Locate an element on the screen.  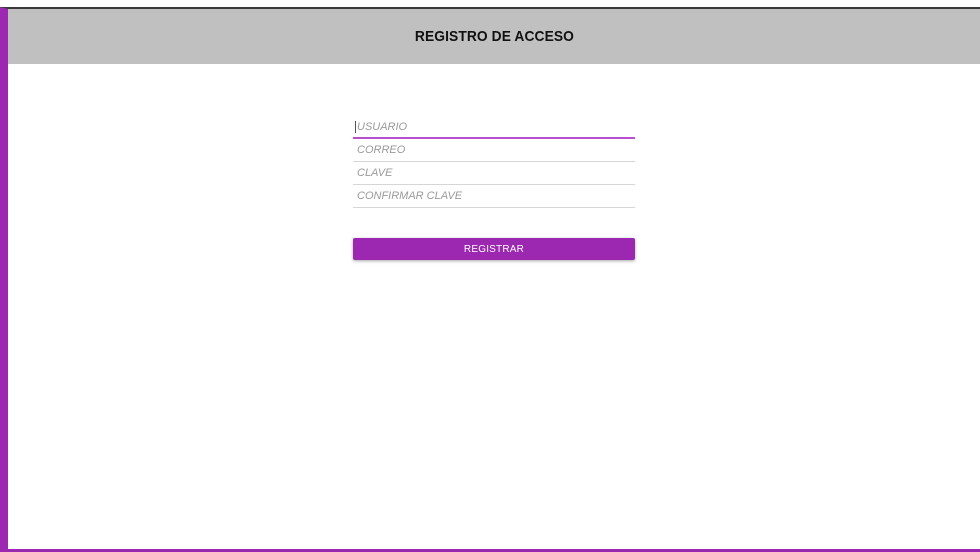
page-title: REGISTRO DE ACCESO is located at coordinates (494, 36).